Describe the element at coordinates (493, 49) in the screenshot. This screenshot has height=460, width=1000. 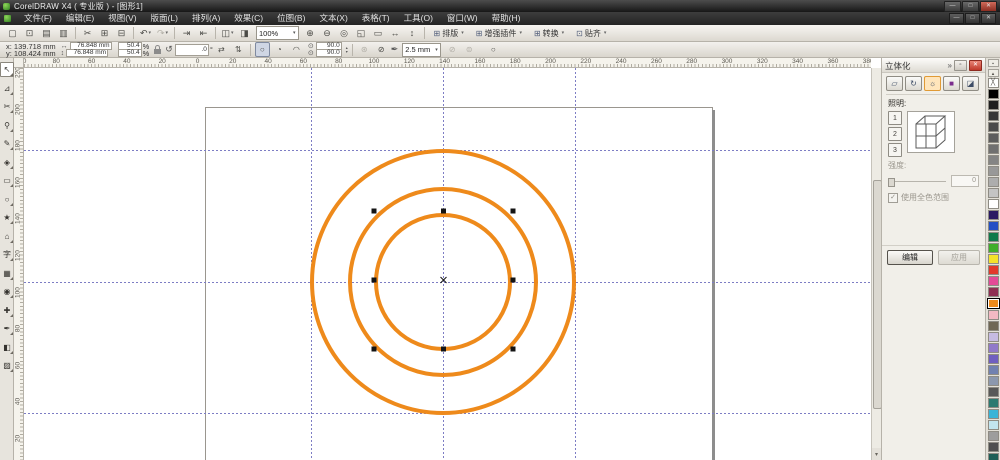
I see `convert-to-curves-button: ○` at that location.